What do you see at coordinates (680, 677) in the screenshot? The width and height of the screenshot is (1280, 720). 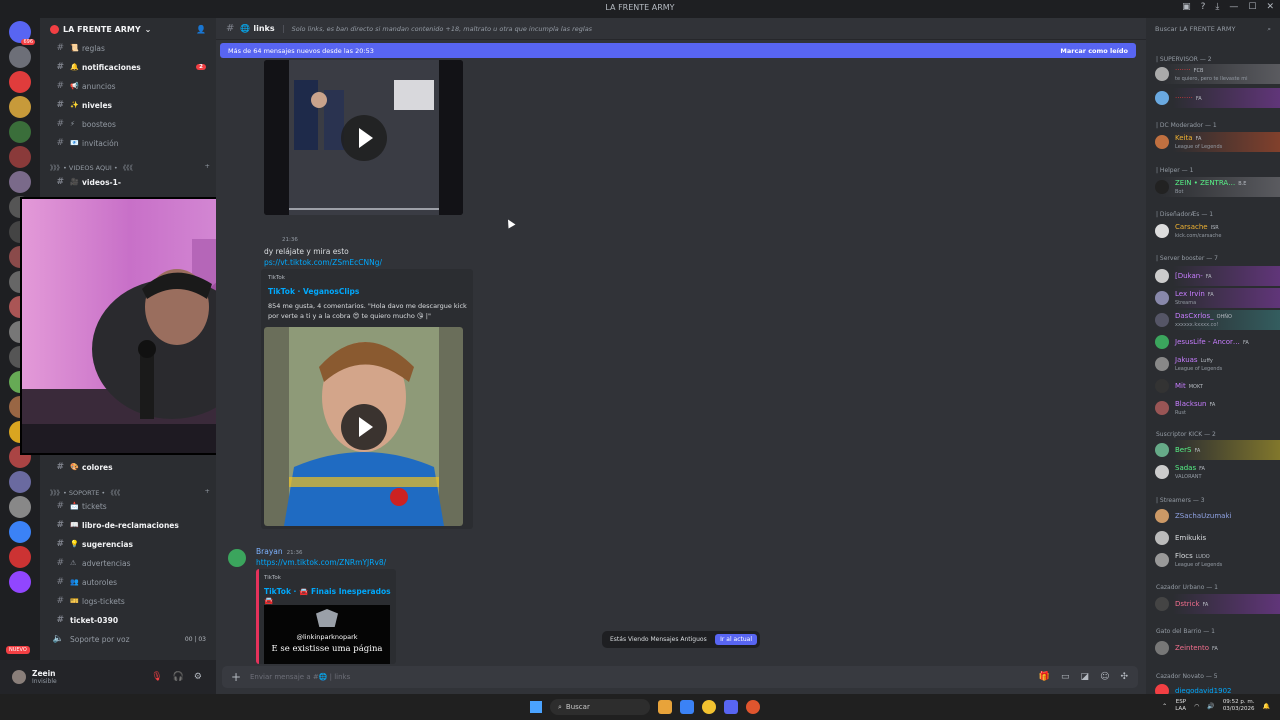 I see `message-composer: + Enviar mensaje a #🌐 | links 🎁 ▭ ◪ ☺ ✣` at bounding box center [680, 677].